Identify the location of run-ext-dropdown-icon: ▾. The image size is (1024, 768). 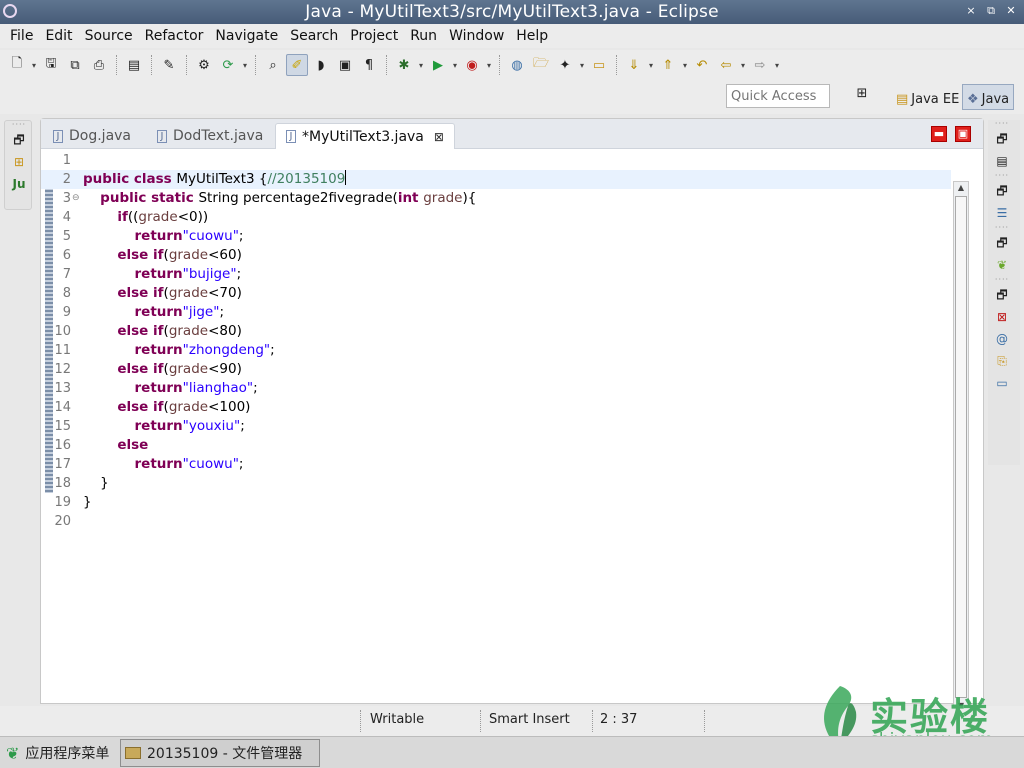
(489, 65).